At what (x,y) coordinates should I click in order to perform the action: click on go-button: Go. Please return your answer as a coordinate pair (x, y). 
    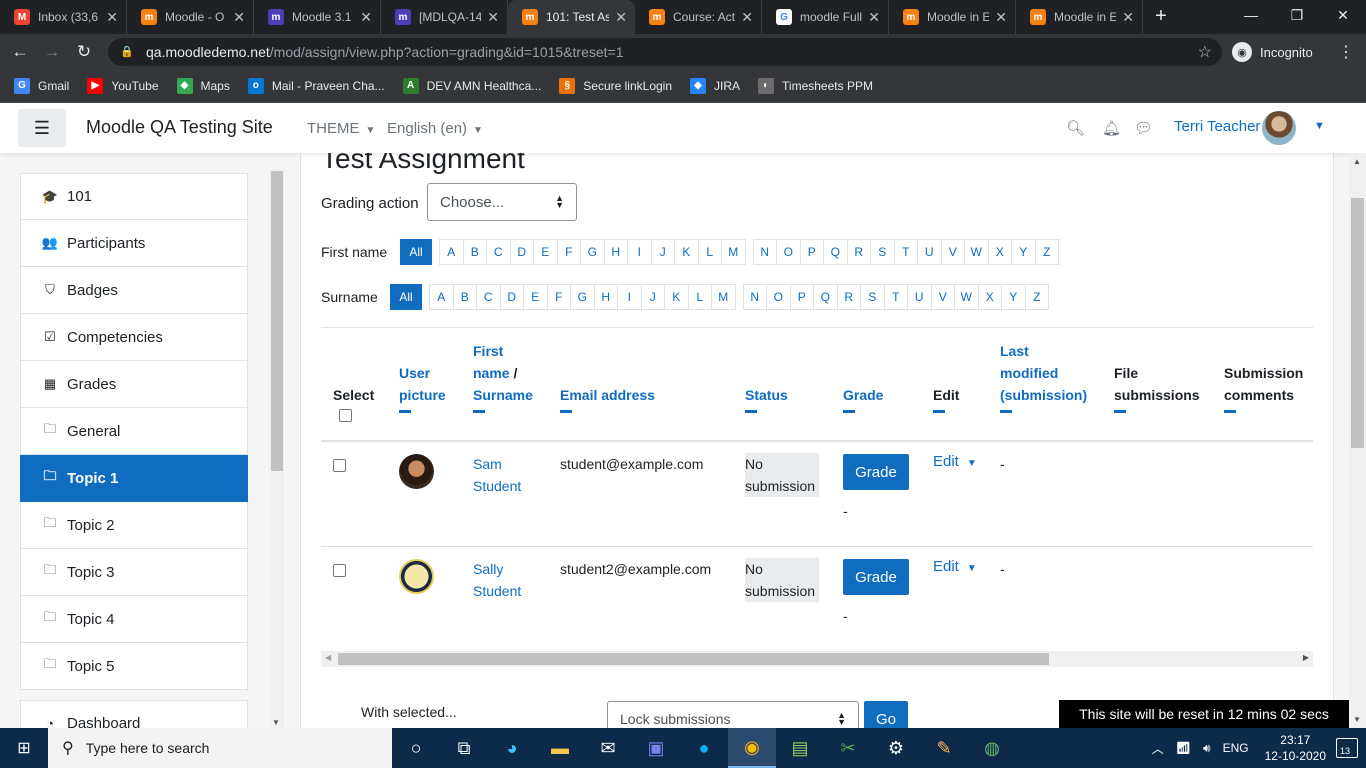
    Looking at the image, I should click on (886, 714).